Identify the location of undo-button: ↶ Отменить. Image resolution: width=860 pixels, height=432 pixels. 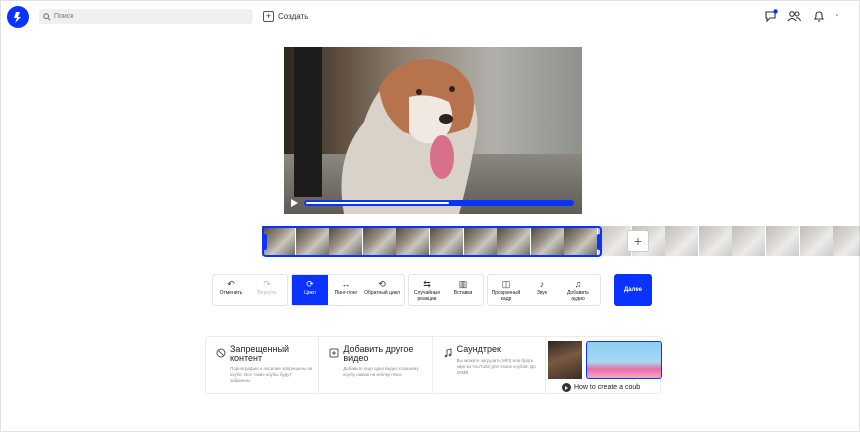
(231, 290).